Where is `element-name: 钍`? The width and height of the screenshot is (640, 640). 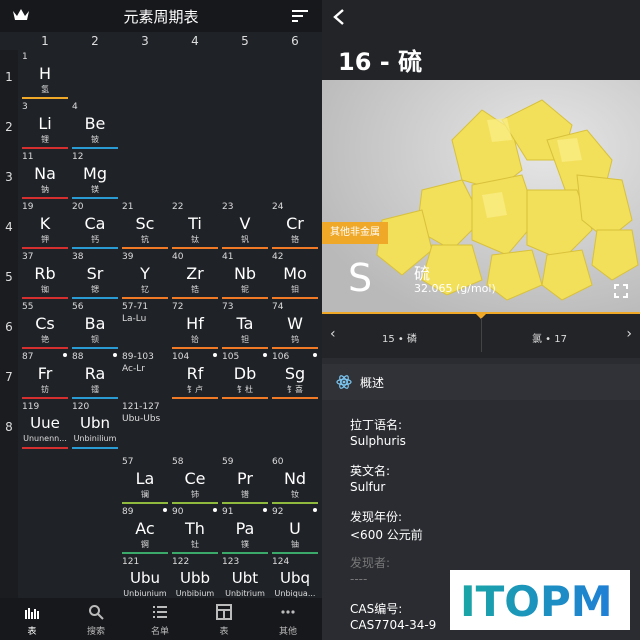 element-name: 钍 is located at coordinates (195, 544).